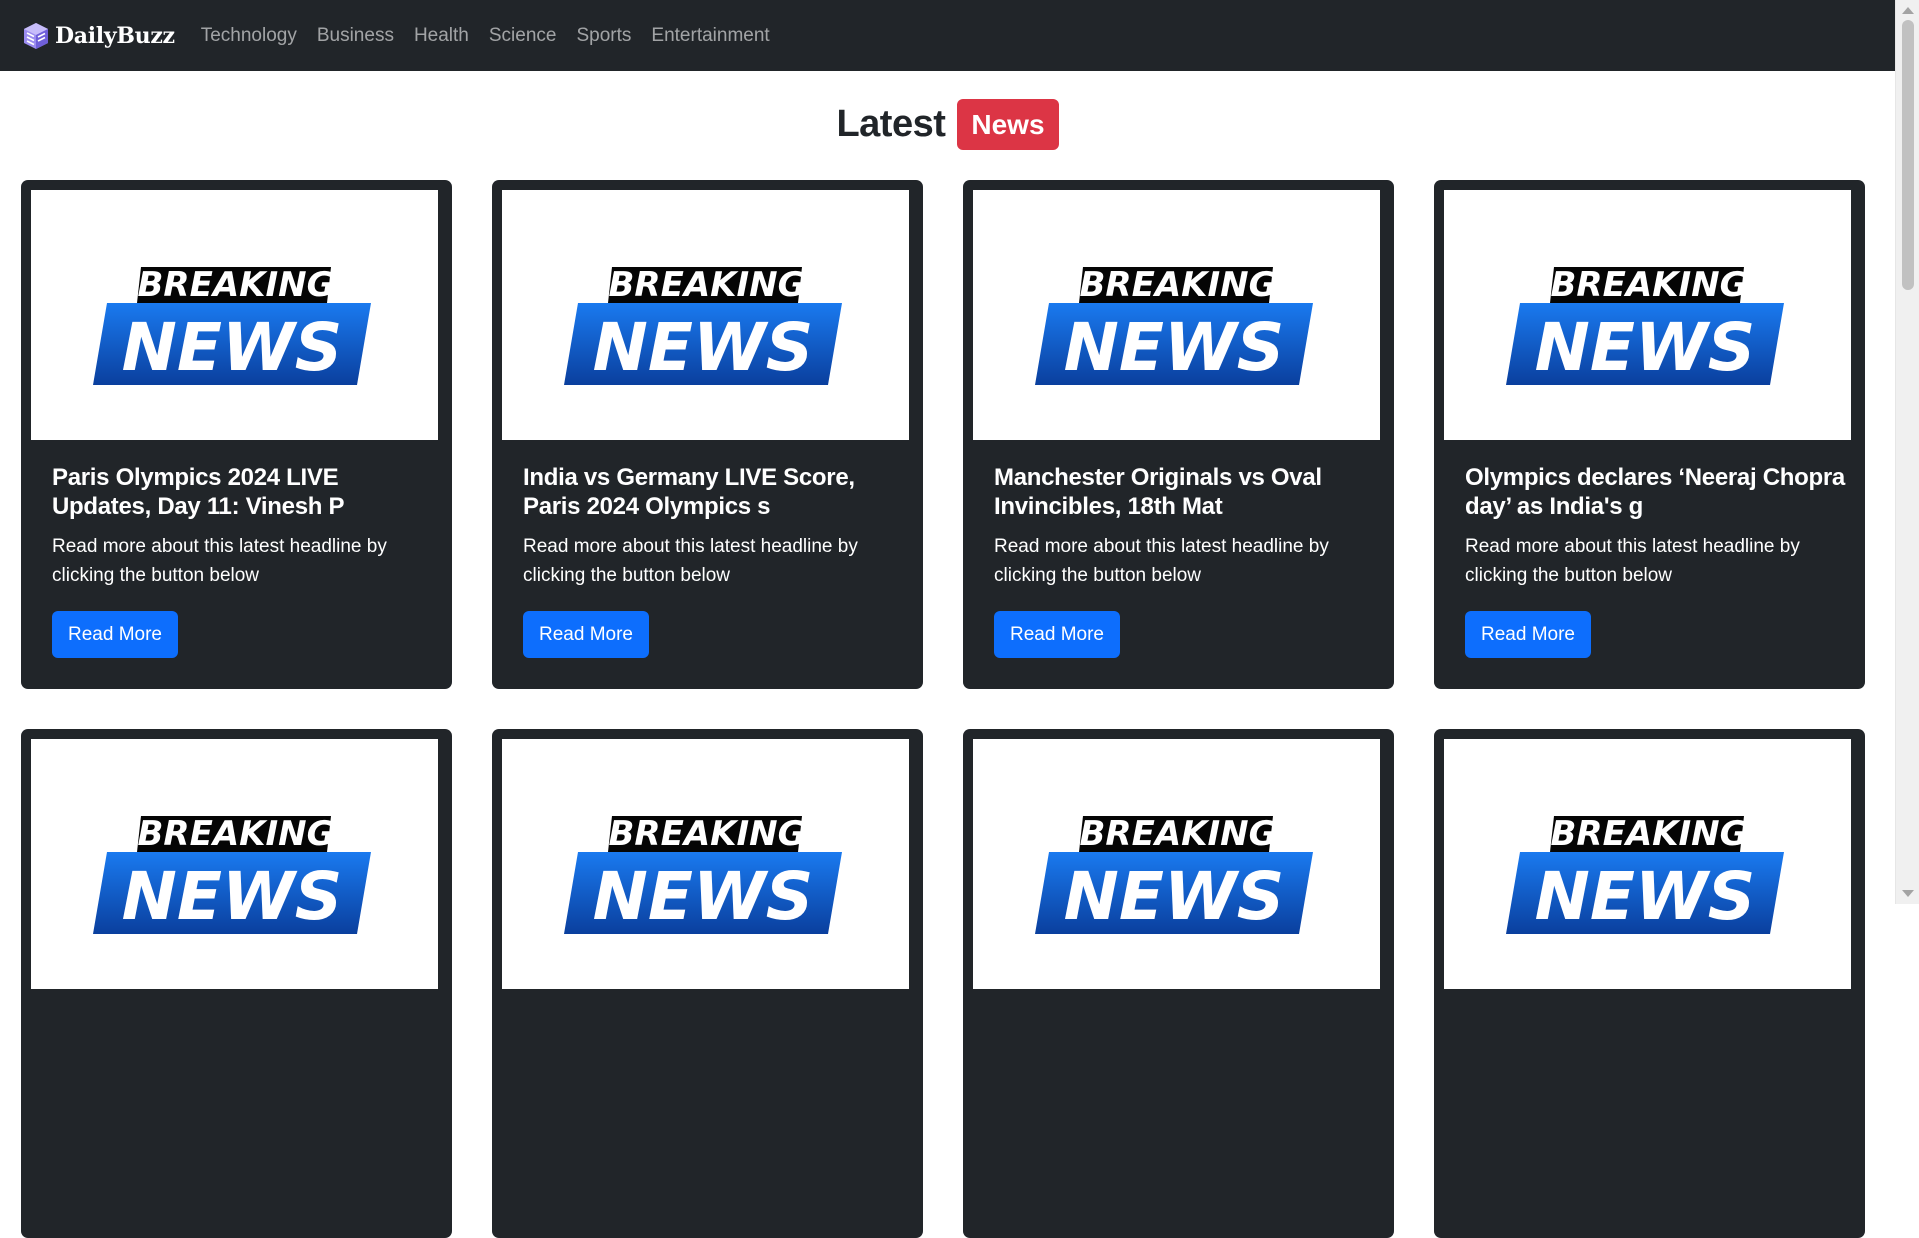 The image size is (1919, 1238). I want to click on brand-name: DailyBuzz, so click(115, 35).